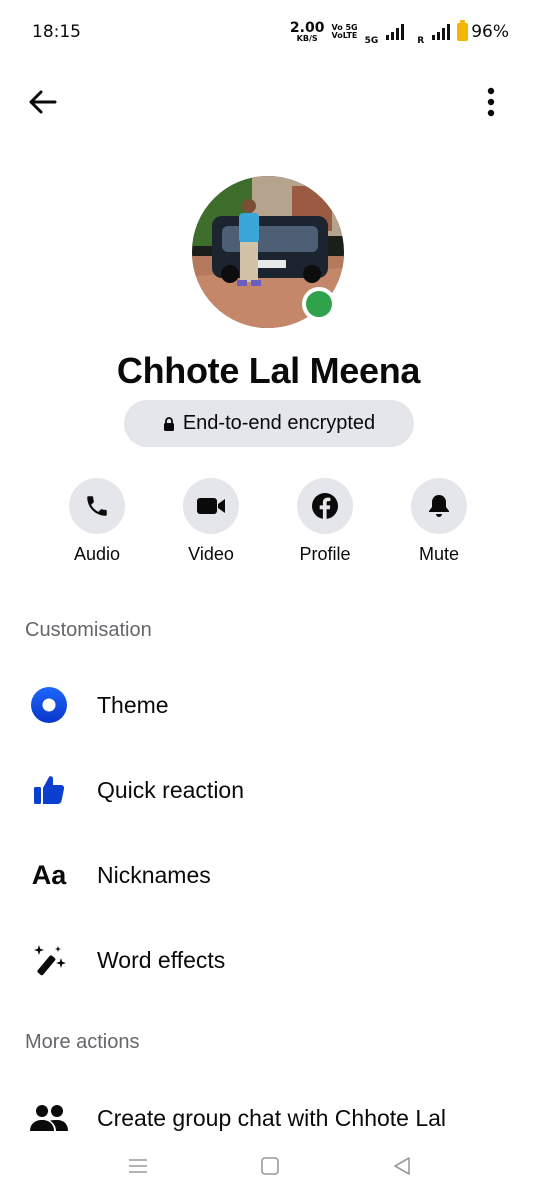 The image size is (537, 1200). What do you see at coordinates (49, 790) in the screenshot?
I see `thumbs-up-icon` at bounding box center [49, 790].